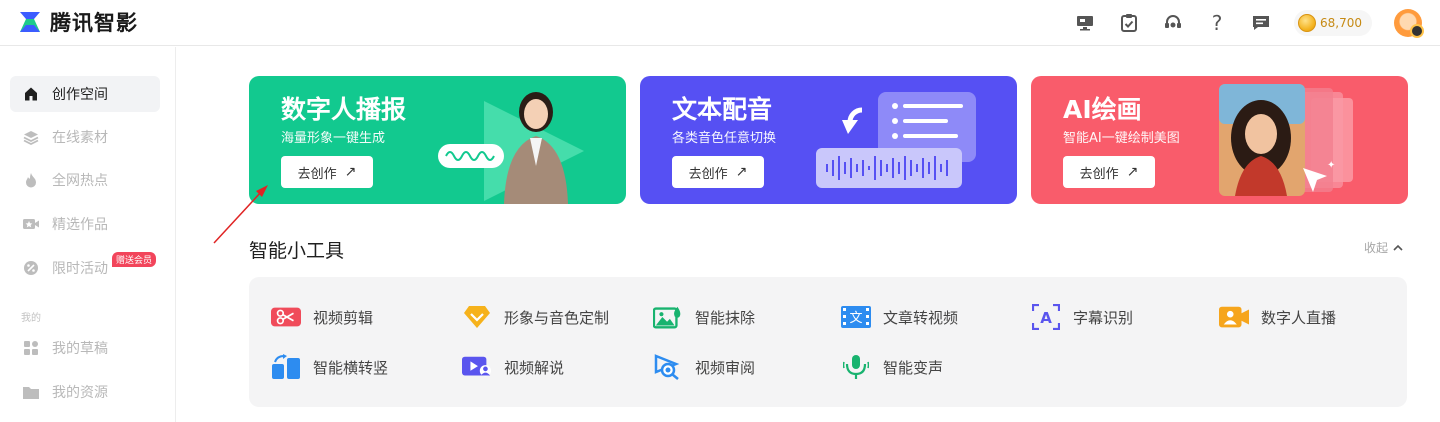 The height and width of the screenshot is (422, 1440). I want to click on clipboard-icon, so click(1129, 23).